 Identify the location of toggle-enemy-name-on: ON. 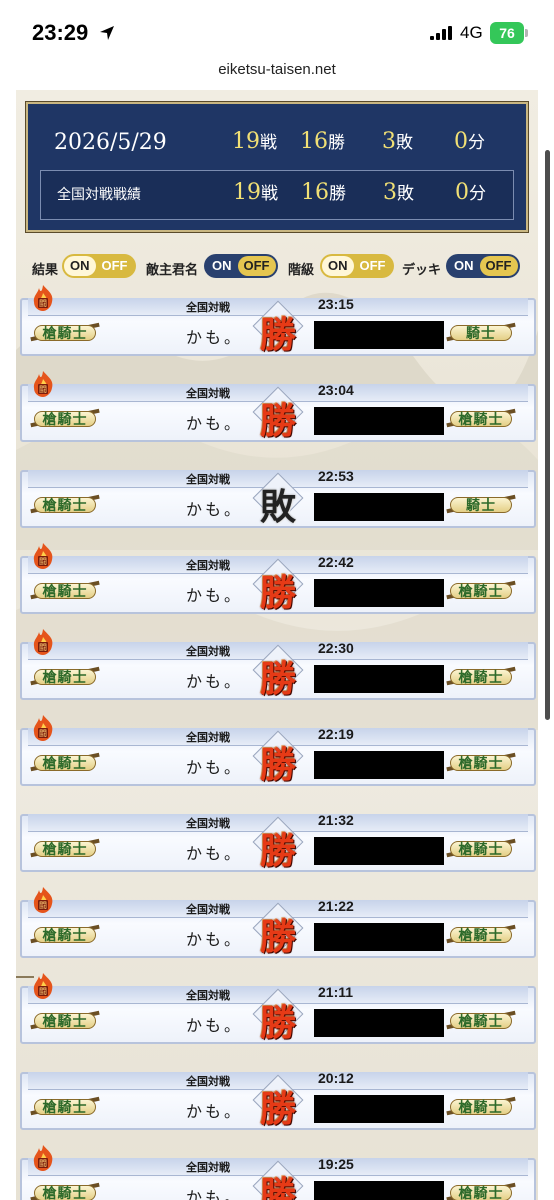
(222, 266).